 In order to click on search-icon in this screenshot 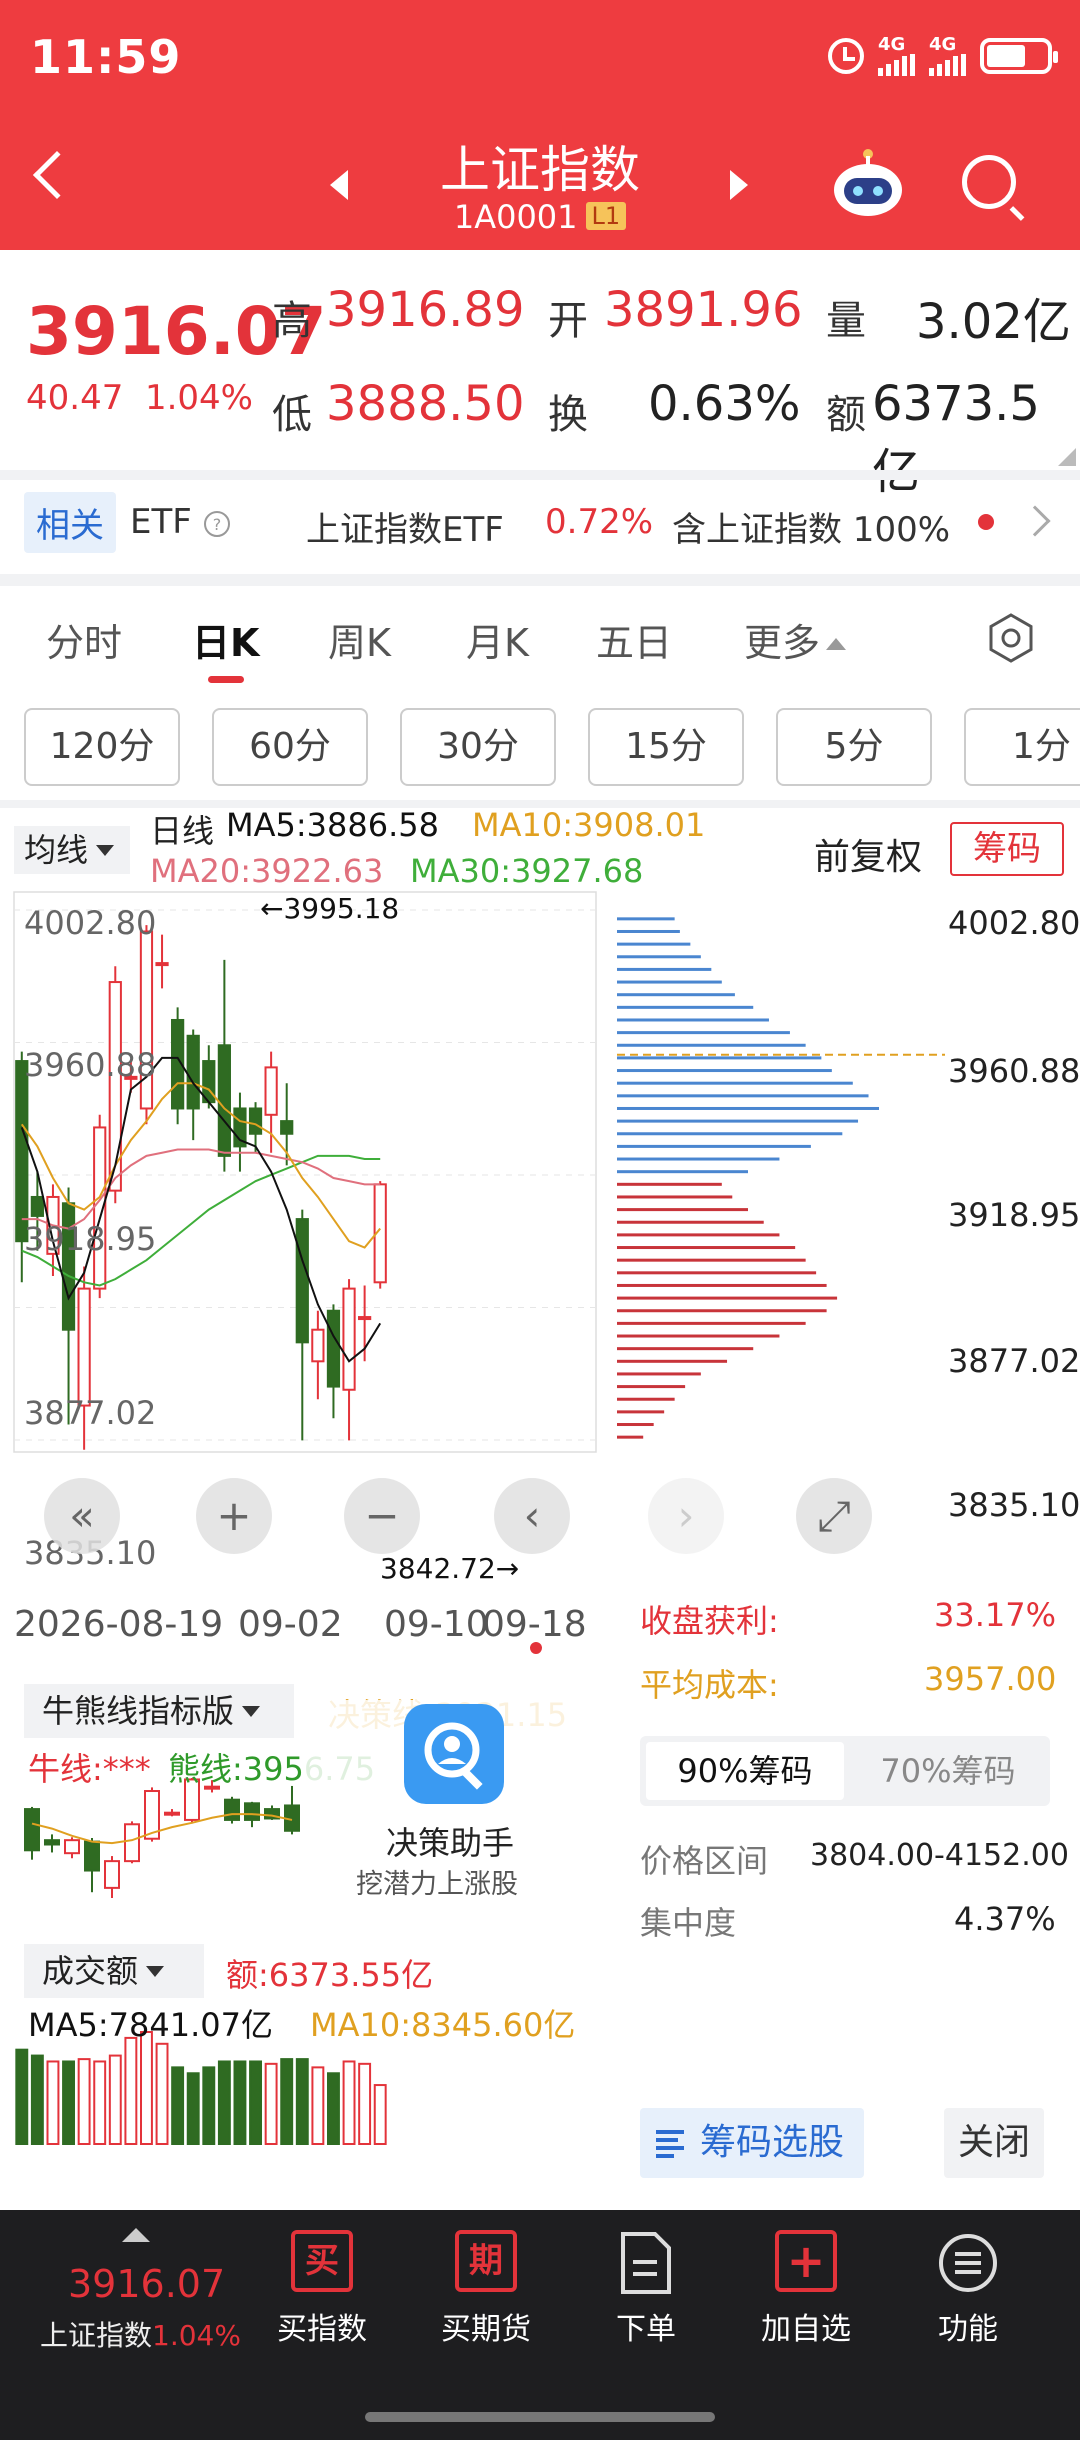, I will do `click(989, 182)`.